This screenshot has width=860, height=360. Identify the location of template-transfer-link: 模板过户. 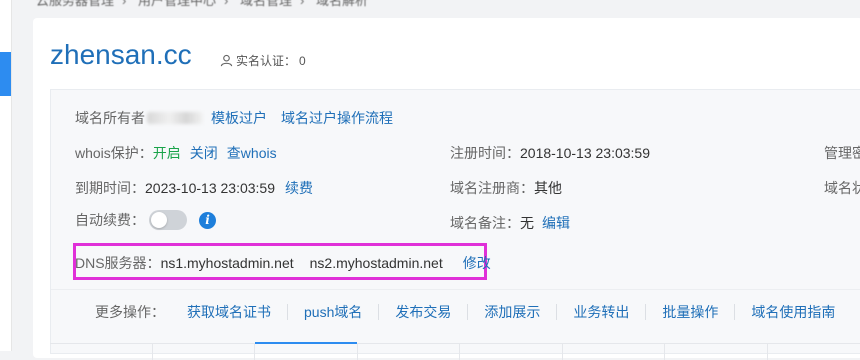
(239, 118).